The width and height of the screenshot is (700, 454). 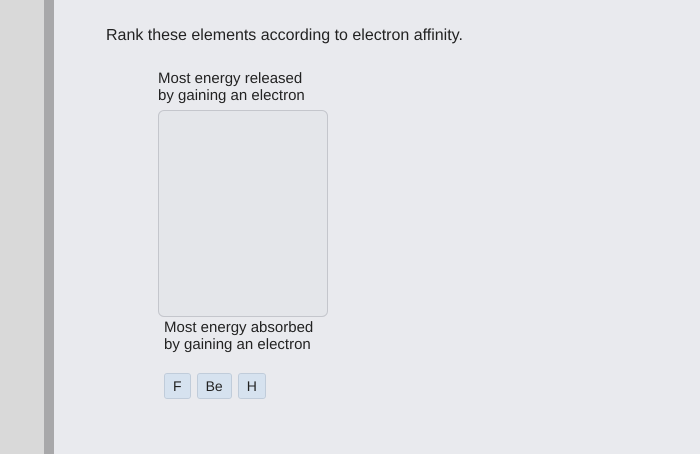 I want to click on element-tile: H, so click(x=252, y=386).